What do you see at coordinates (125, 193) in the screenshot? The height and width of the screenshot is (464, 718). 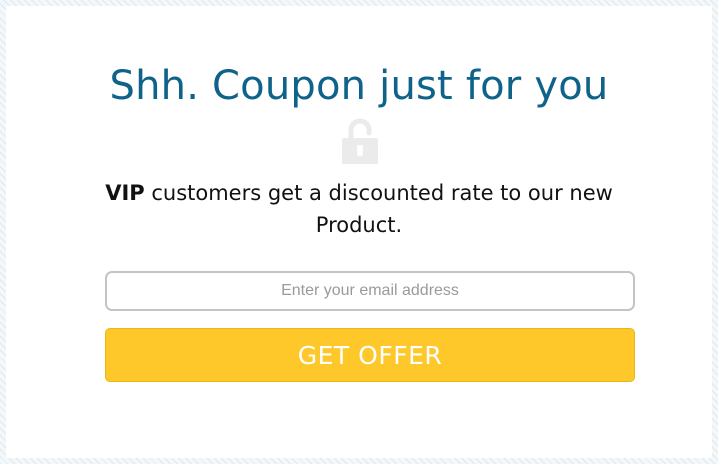 I see `vip-label: VIP` at bounding box center [125, 193].